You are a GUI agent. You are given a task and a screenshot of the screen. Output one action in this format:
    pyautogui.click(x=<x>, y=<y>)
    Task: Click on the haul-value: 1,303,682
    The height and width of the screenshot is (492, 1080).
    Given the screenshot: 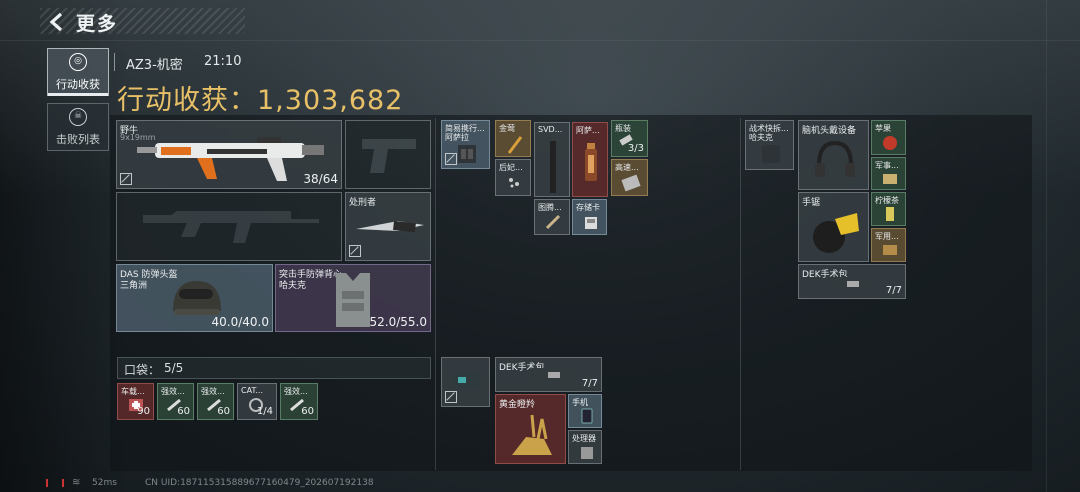 What is the action you would take?
    pyautogui.click(x=330, y=100)
    